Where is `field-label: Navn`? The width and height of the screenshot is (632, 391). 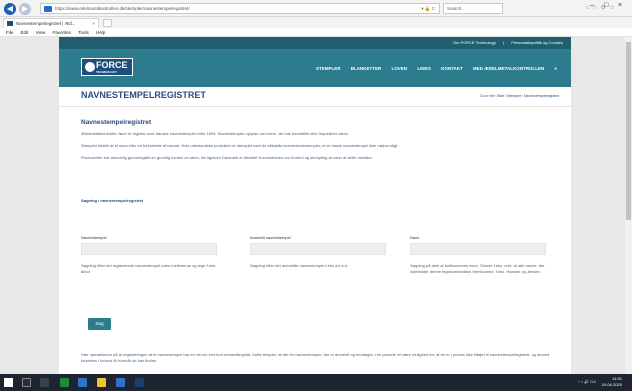
field-label: Navn is located at coordinates (415, 237).